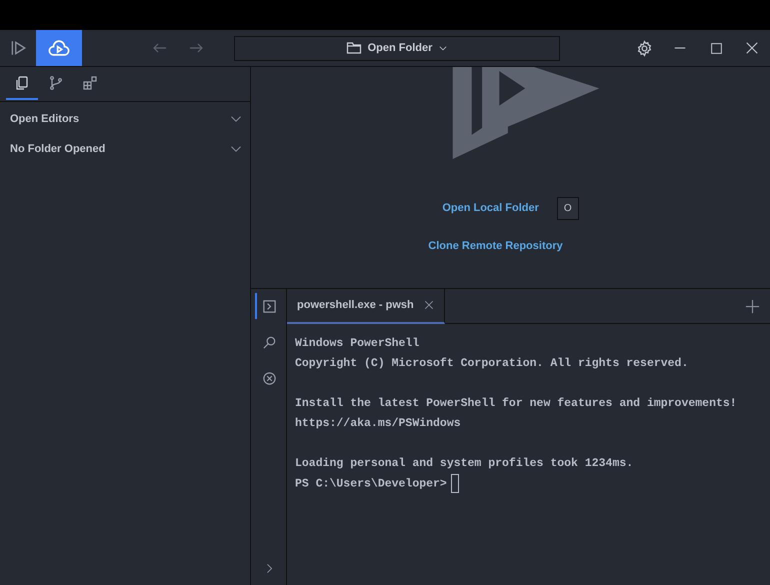 This screenshot has height=585, width=770. What do you see at coordinates (90, 83) in the screenshot?
I see `blocks-icon` at bounding box center [90, 83].